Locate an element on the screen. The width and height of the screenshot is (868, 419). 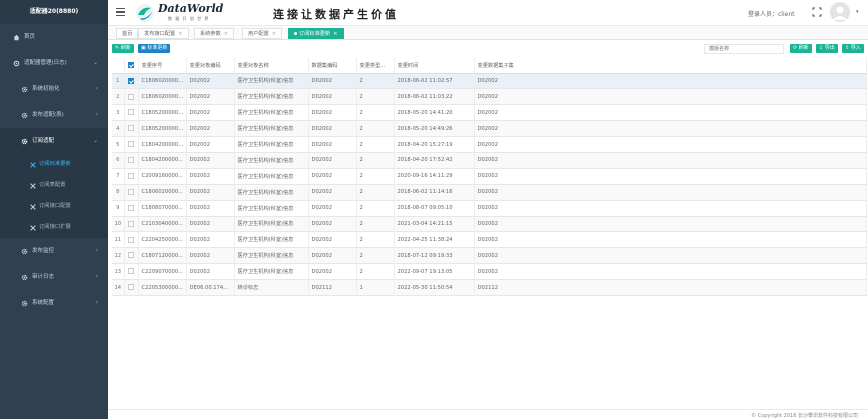
col-header: 变更数据集子集 is located at coordinates (670, 66).